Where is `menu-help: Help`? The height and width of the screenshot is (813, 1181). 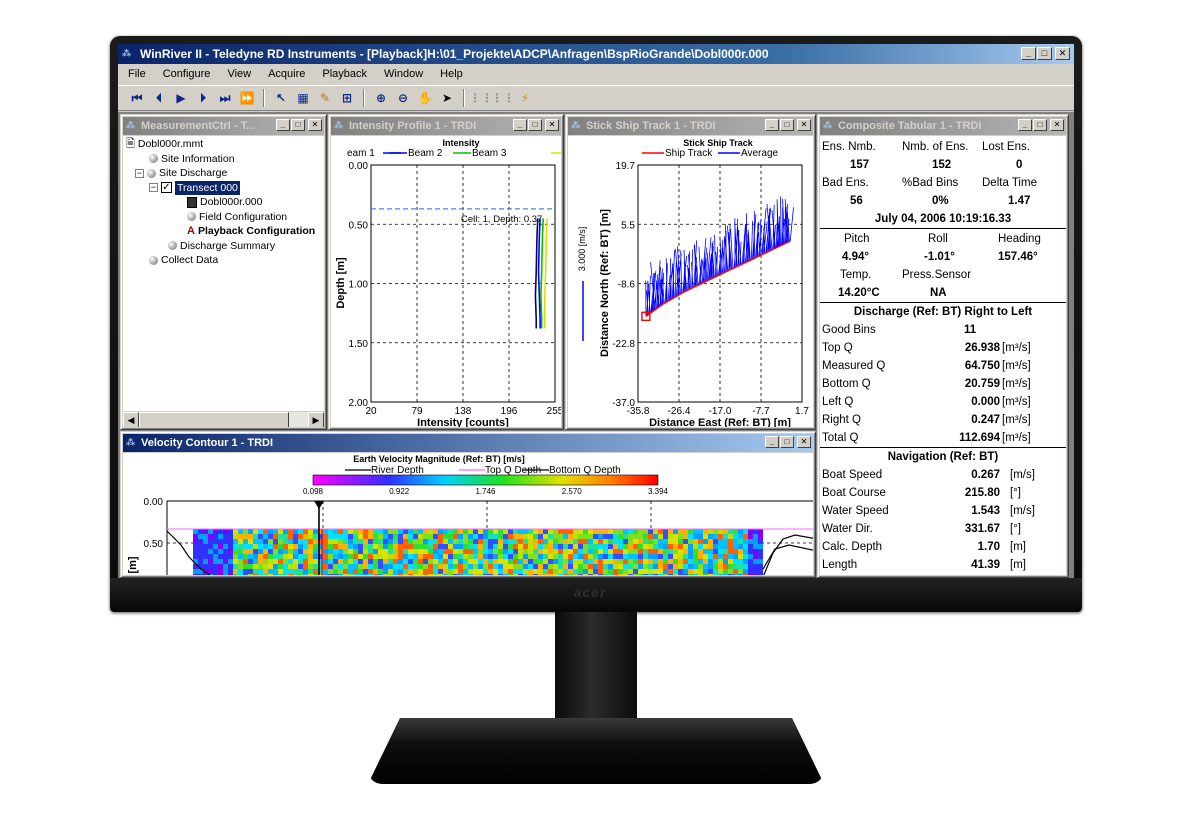
menu-help: Help is located at coordinates (451, 74).